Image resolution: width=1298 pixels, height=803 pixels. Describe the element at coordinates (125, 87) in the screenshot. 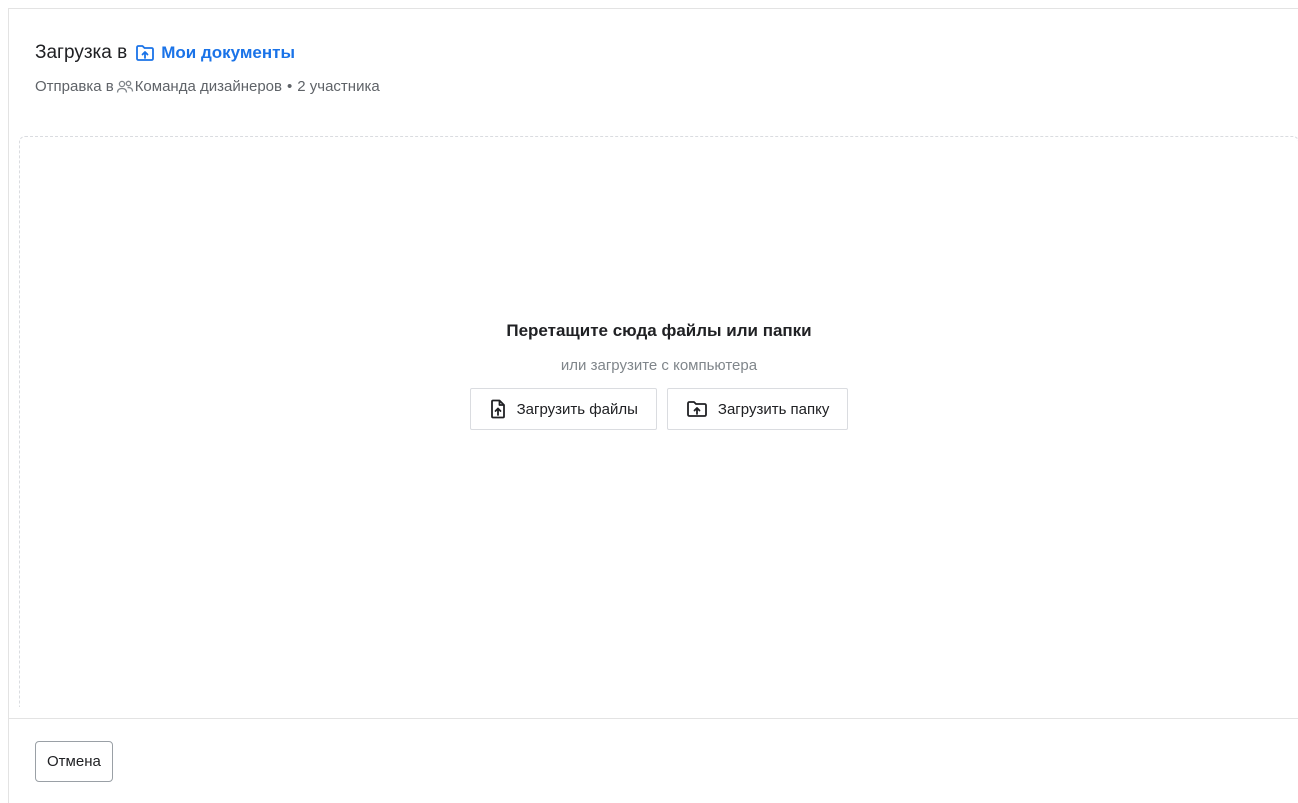

I see `team-icon` at that location.